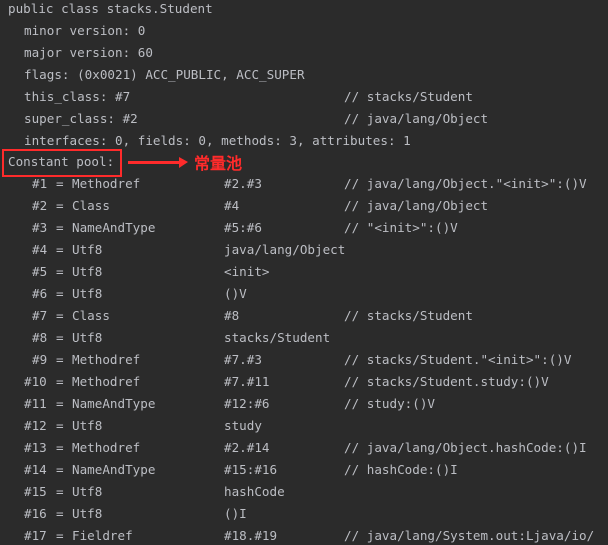 The height and width of the screenshot is (545, 608). I want to click on constant-pool-entry: #5 = Utf8 <init>, so click(304, 272).